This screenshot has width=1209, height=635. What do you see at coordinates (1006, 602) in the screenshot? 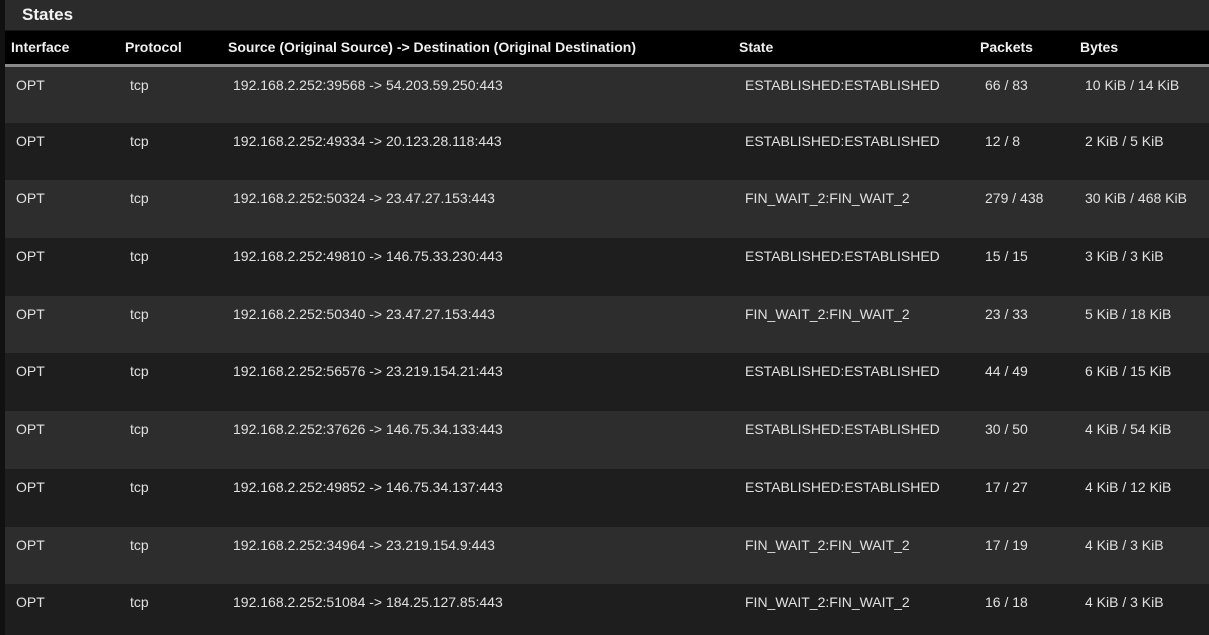
I see `cell-packets: 16 / 18` at bounding box center [1006, 602].